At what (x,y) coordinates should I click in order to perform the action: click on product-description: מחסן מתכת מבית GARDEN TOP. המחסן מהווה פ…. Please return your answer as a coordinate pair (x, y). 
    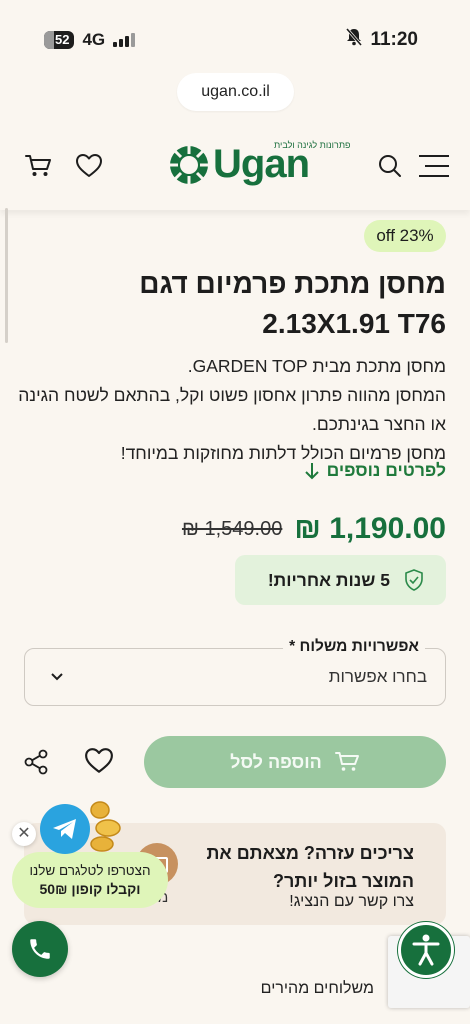
    Looking at the image, I should click on (231, 410).